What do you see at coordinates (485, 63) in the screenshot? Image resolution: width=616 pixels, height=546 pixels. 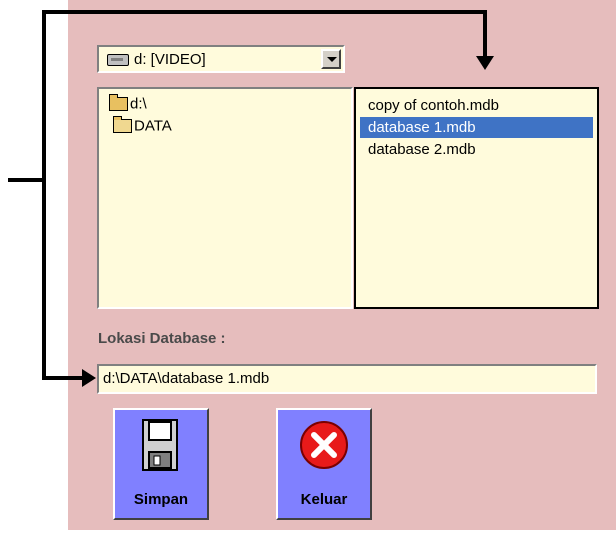 I see `arrow-down-icon` at bounding box center [485, 63].